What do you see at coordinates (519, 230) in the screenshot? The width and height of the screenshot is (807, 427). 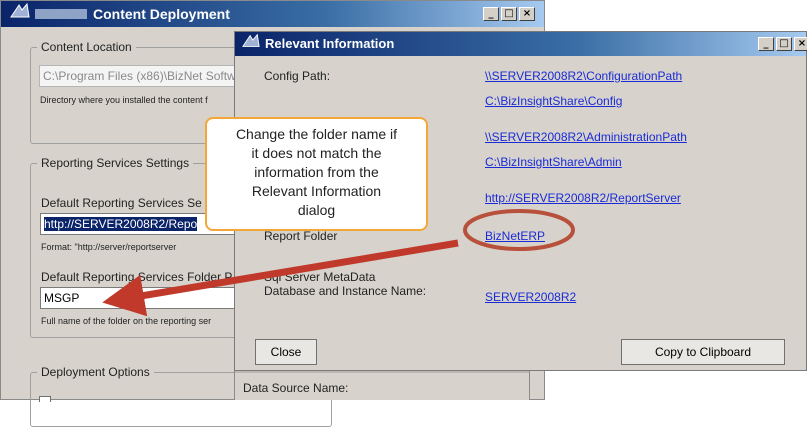 I see `report-folder-highlight-ellipse` at bounding box center [519, 230].